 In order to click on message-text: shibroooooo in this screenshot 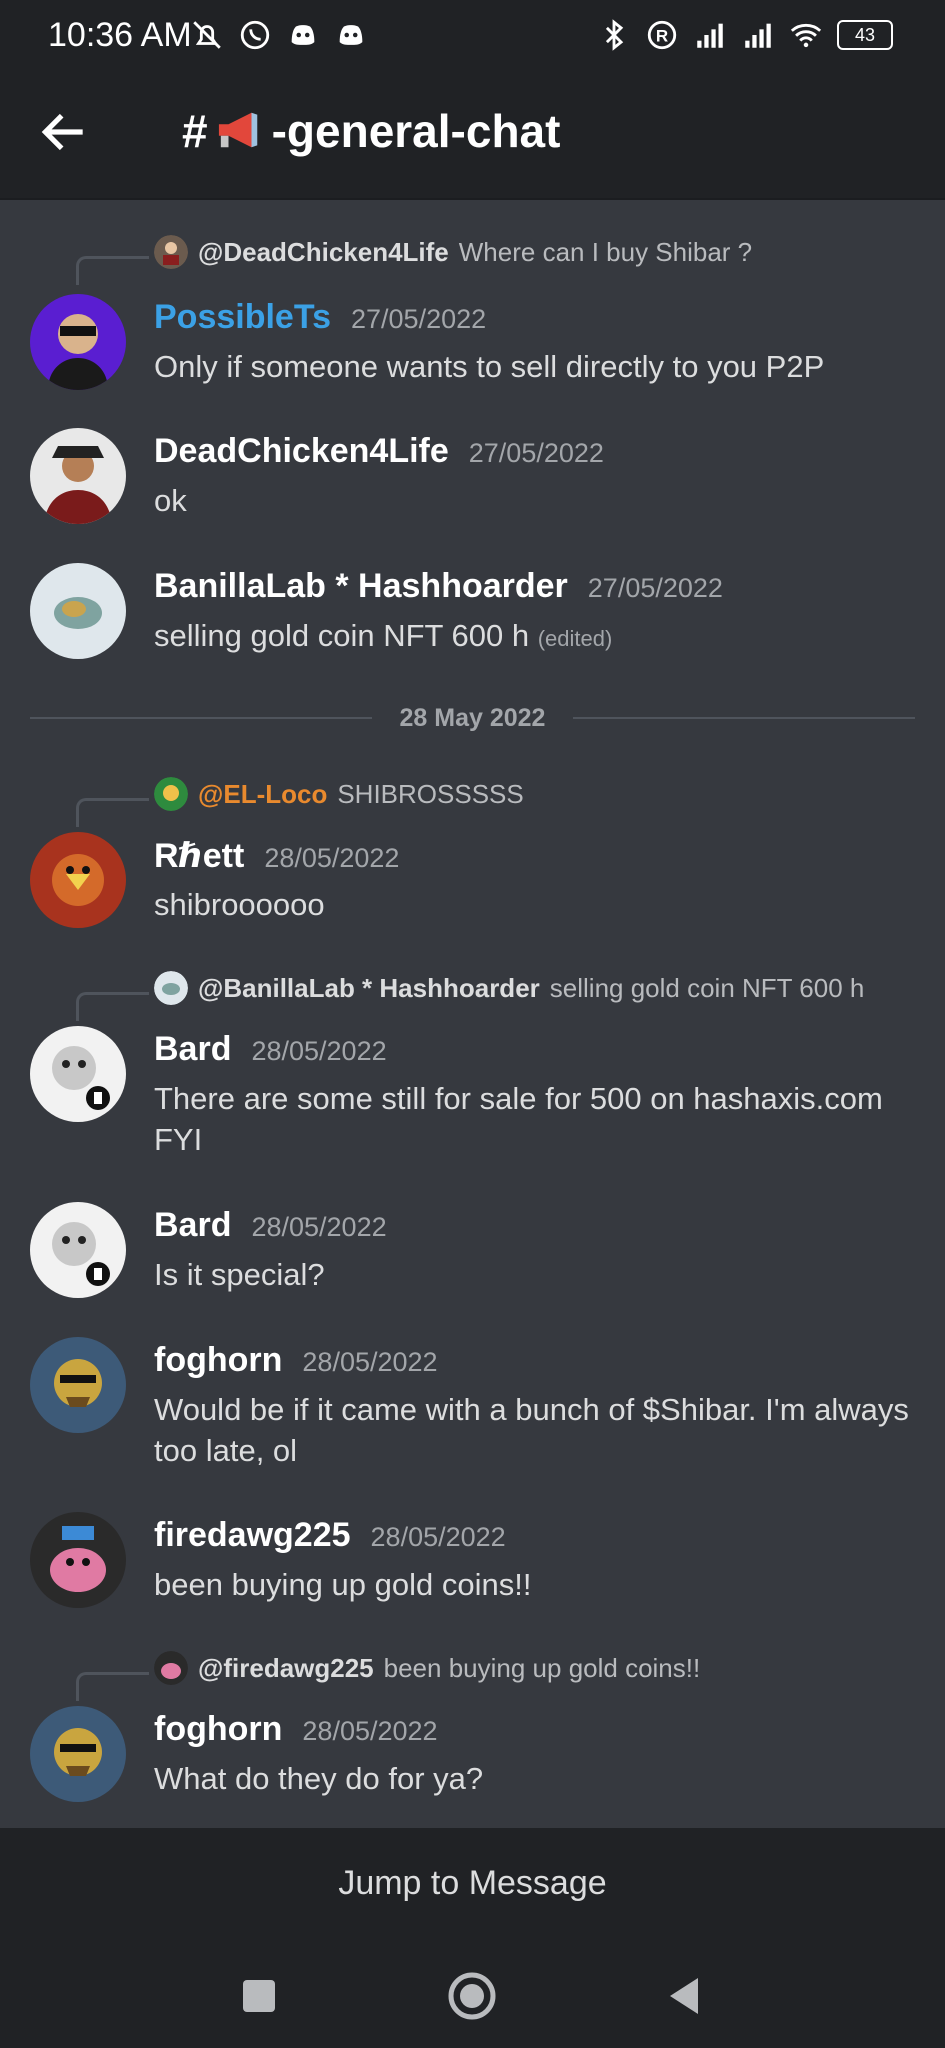, I will do `click(239, 904)`.